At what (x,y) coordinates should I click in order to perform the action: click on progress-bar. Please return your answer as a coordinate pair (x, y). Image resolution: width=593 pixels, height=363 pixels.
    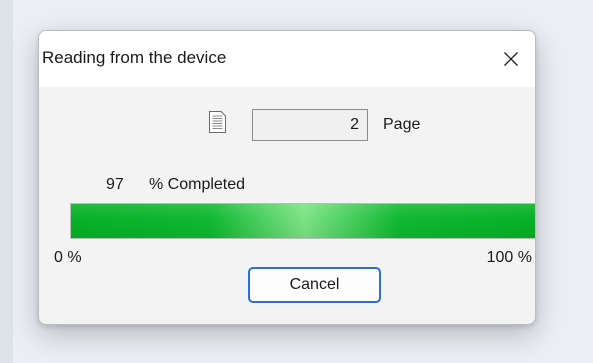
    Looking at the image, I should click on (302, 221).